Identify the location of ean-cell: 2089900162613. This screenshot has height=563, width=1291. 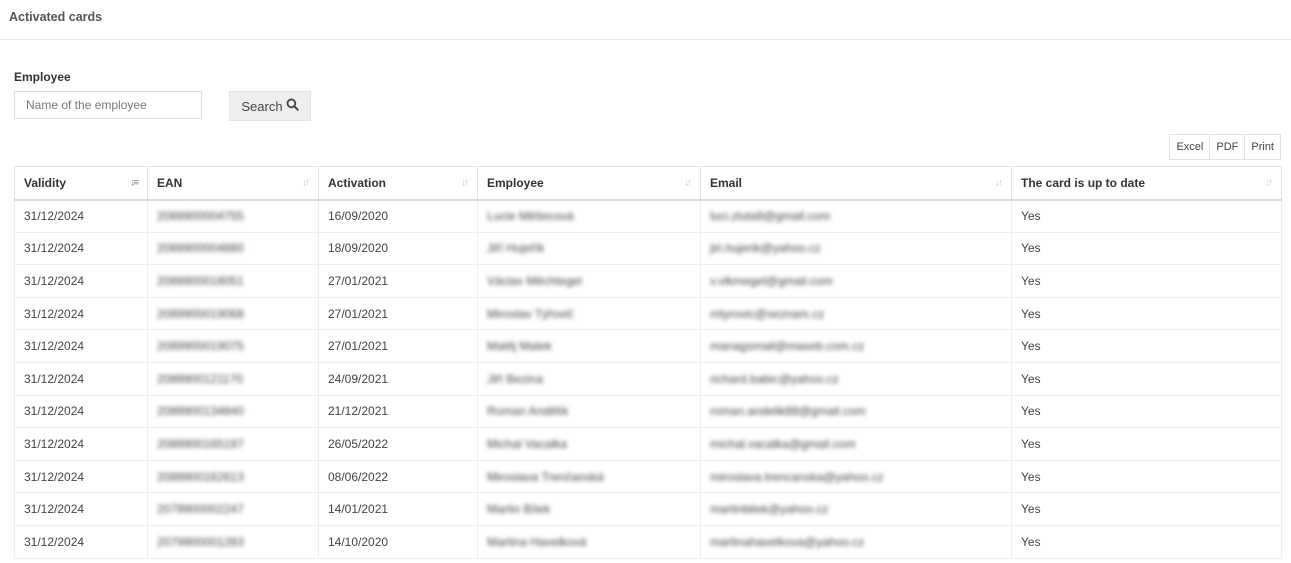
(233, 476).